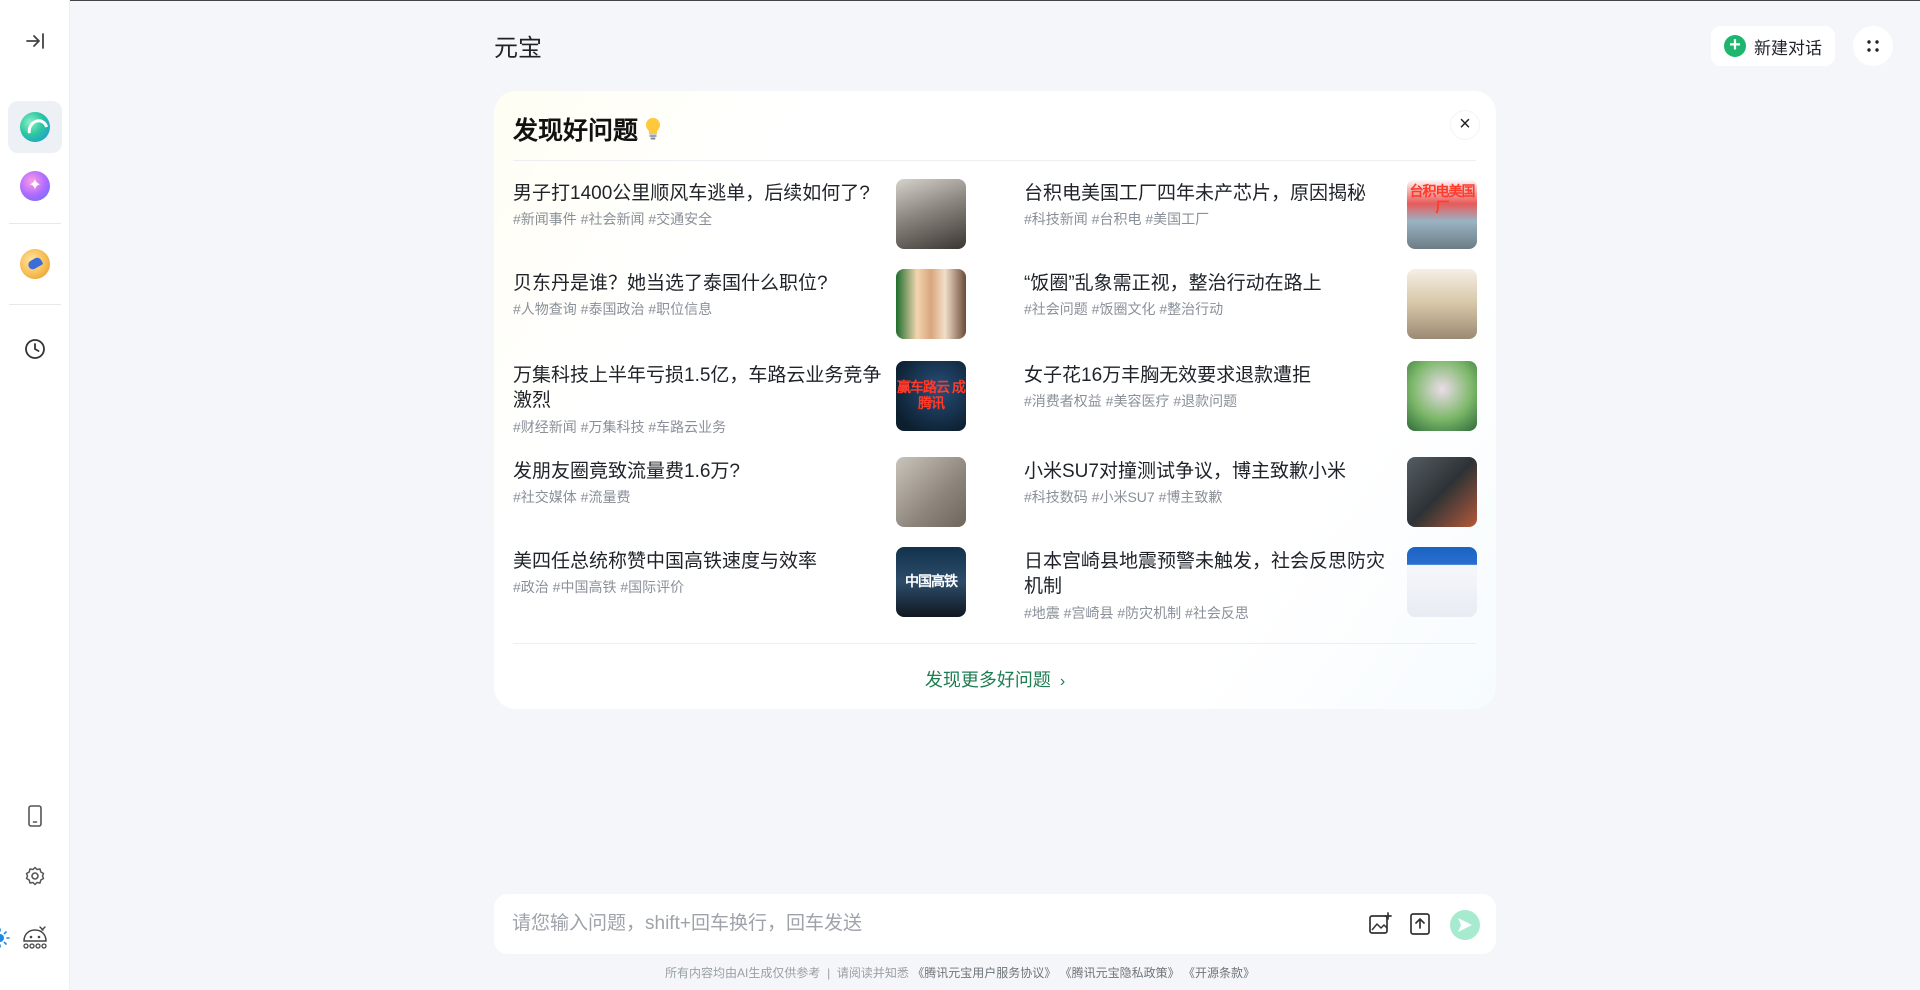  What do you see at coordinates (1185, 471) in the screenshot?
I see `question-text: 小米SU7对撞测试争议，博主致歉小米` at bounding box center [1185, 471].